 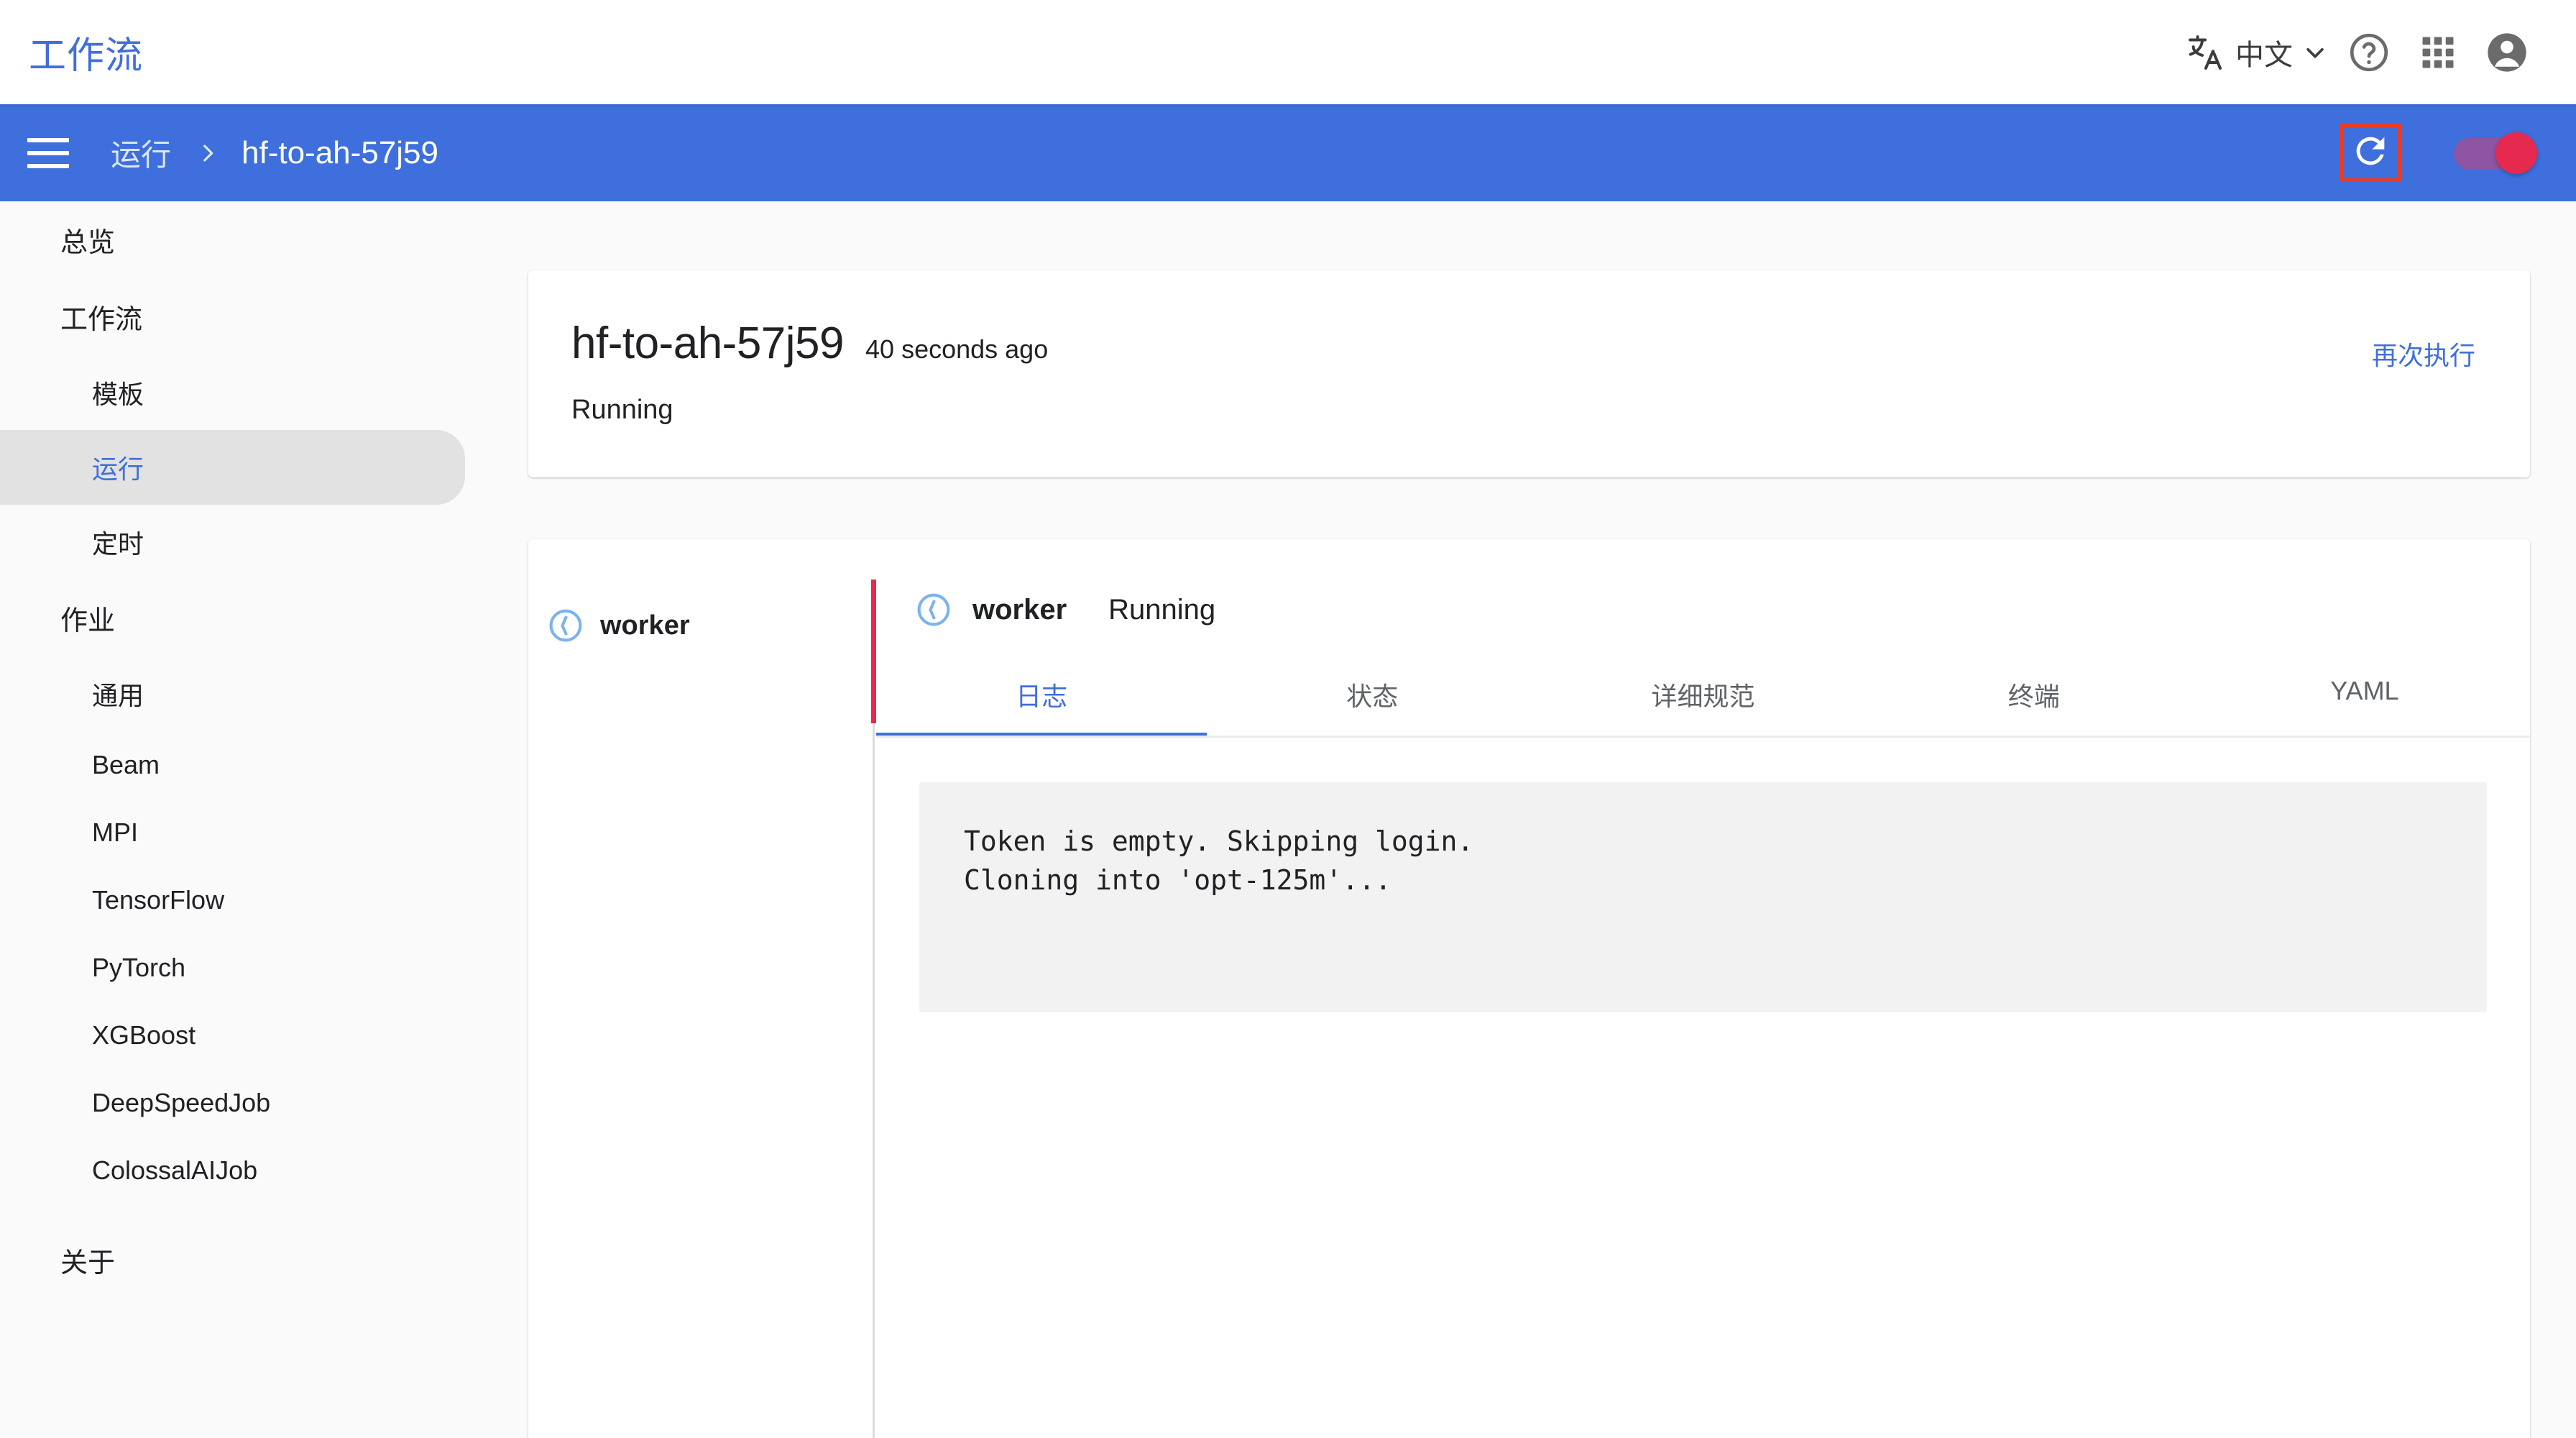 I want to click on worker-panel-header: worker Running, so click(x=1703, y=583).